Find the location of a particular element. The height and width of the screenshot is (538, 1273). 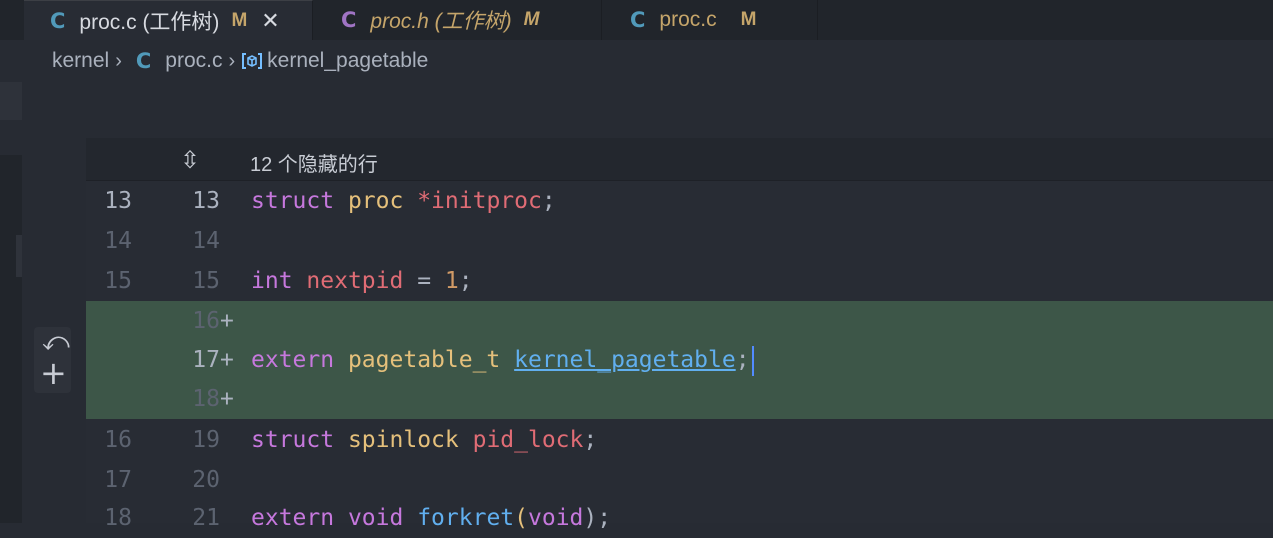

code-line: 15 15 int nextpid = 1; is located at coordinates (679, 281).